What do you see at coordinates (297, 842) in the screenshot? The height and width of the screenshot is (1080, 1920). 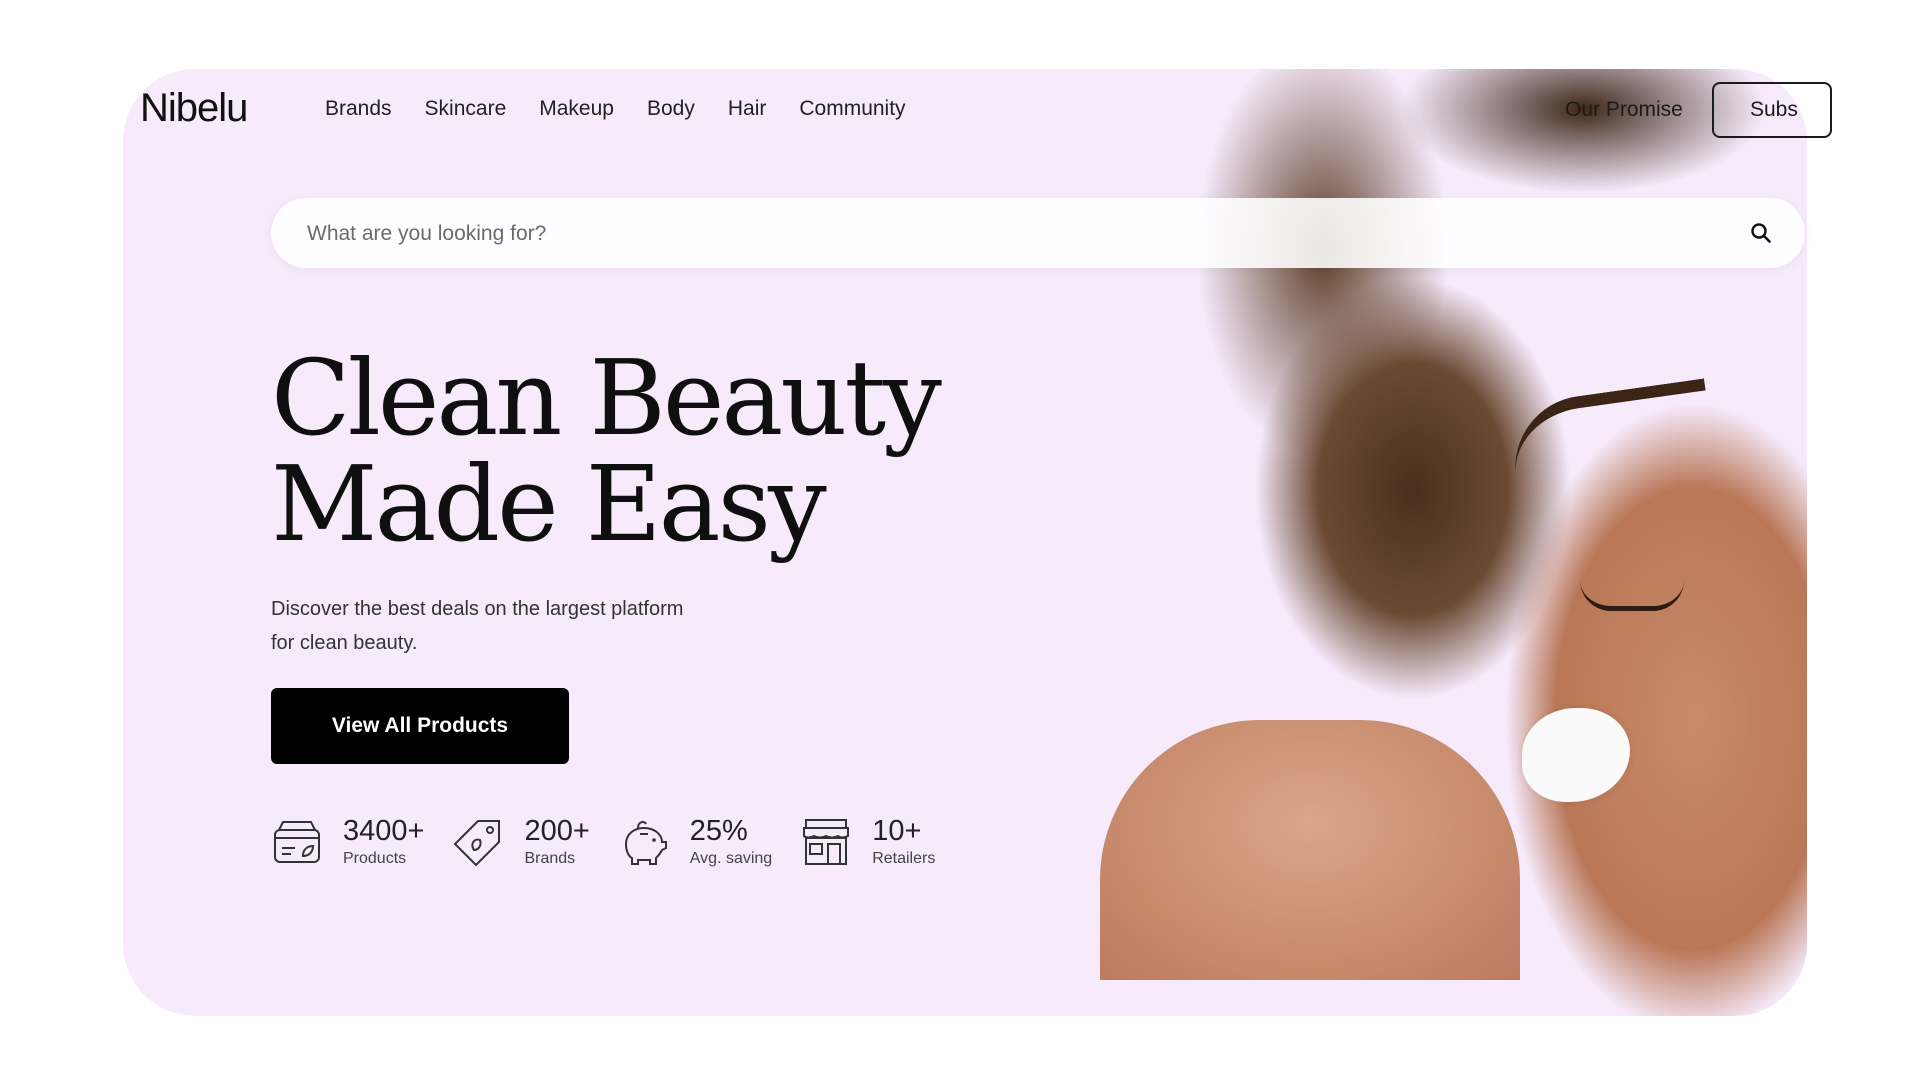 I see `product-jar-icon` at bounding box center [297, 842].